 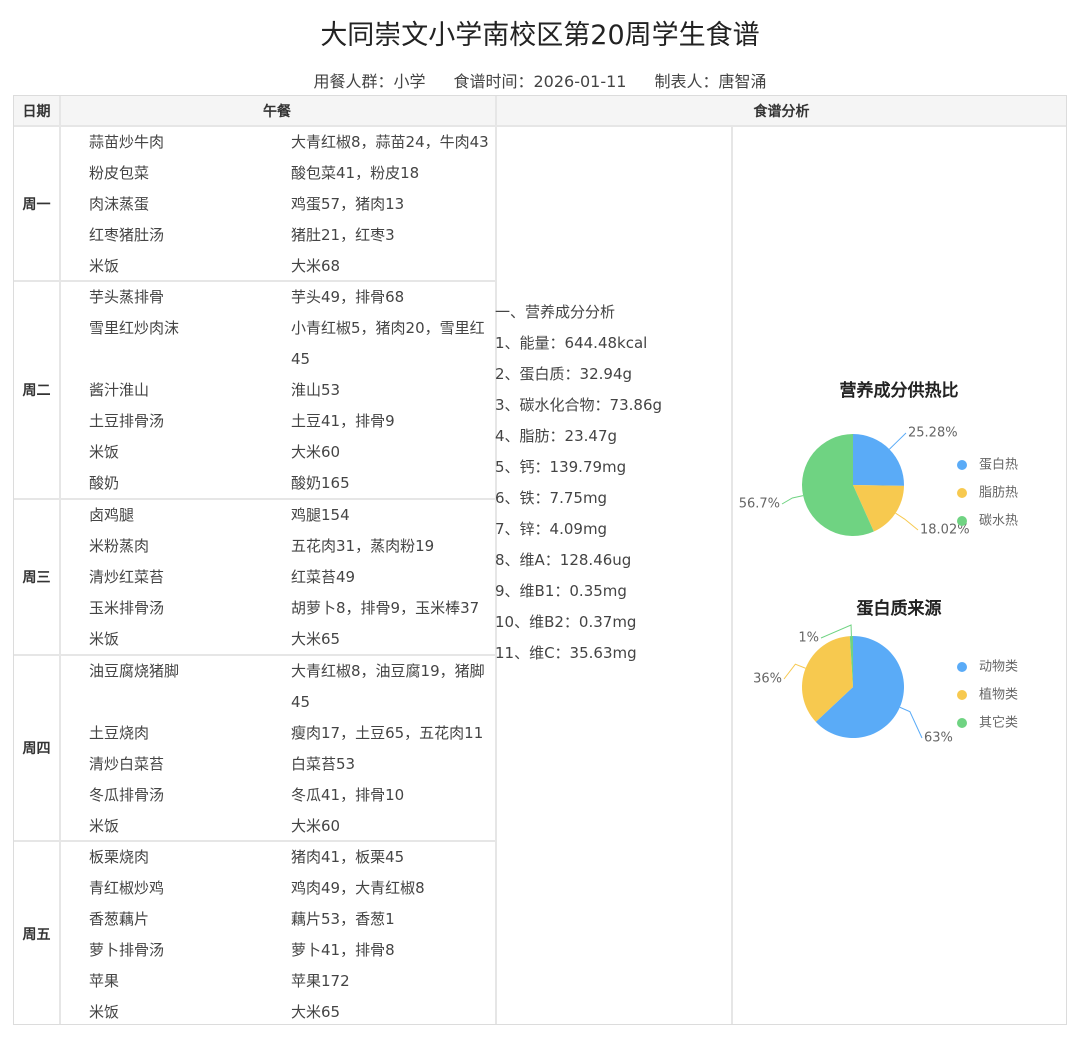 I want to click on day-label: 周一, so click(x=36, y=204).